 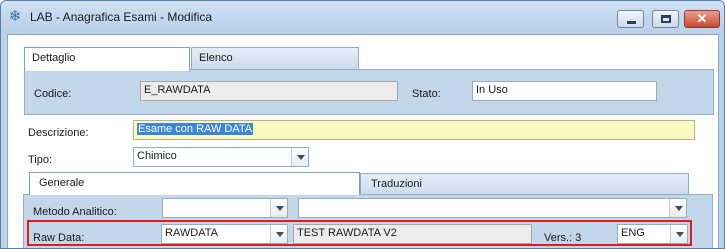 I want to click on codice-field: E_RAWDATA, so click(x=269, y=91).